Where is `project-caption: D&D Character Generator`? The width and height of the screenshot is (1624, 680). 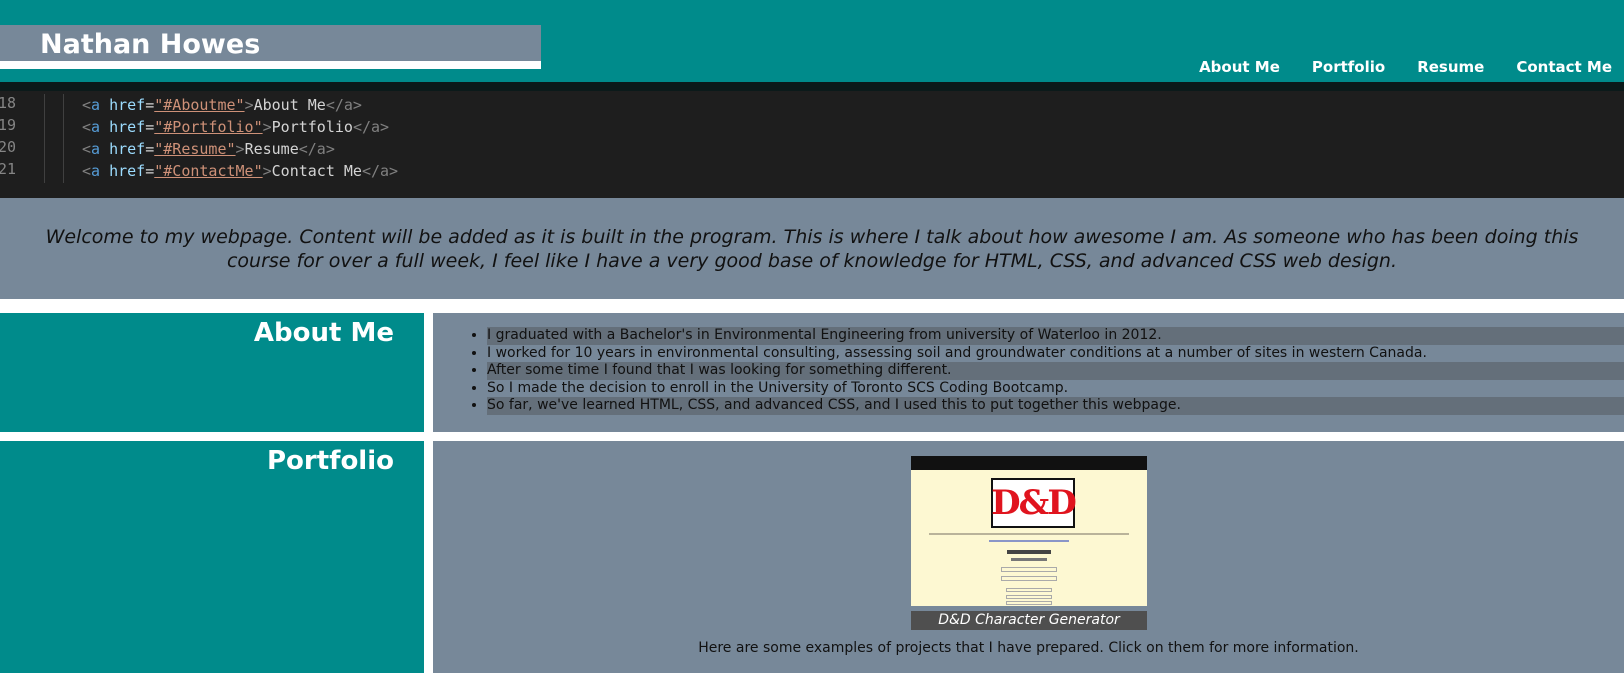 project-caption: D&D Character Generator is located at coordinates (1029, 620).